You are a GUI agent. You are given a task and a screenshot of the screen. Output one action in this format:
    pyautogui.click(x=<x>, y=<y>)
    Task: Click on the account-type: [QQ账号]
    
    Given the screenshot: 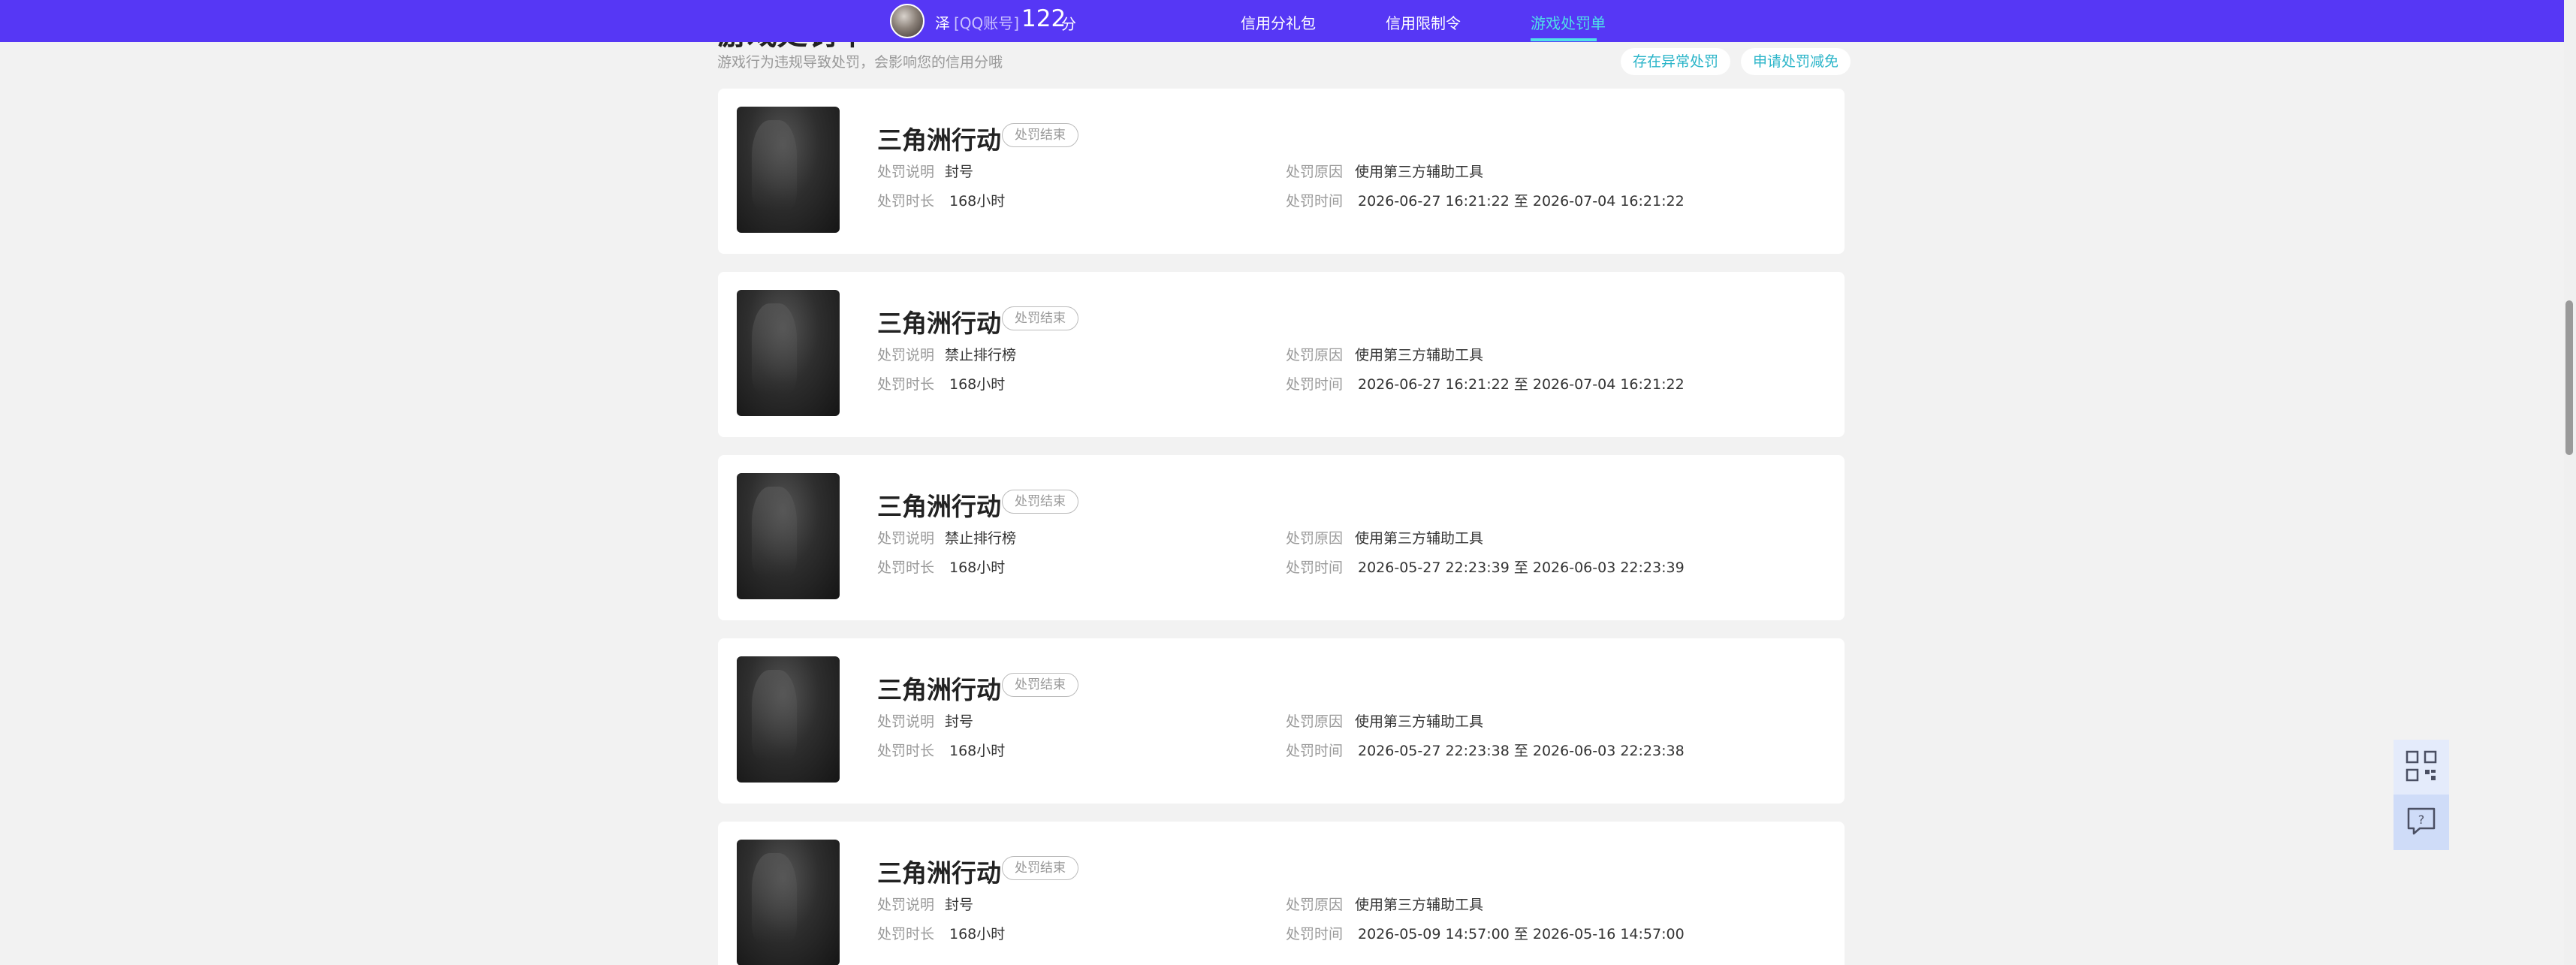 What is the action you would take?
    pyautogui.click(x=987, y=23)
    